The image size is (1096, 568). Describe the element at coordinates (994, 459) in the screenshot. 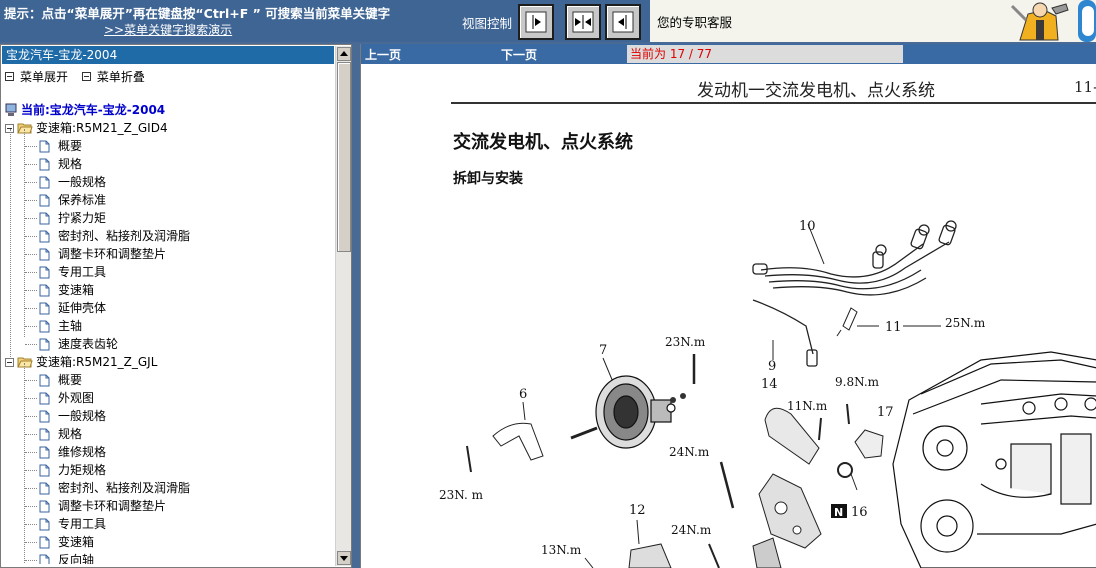

I see `engine-block-drawing` at that location.